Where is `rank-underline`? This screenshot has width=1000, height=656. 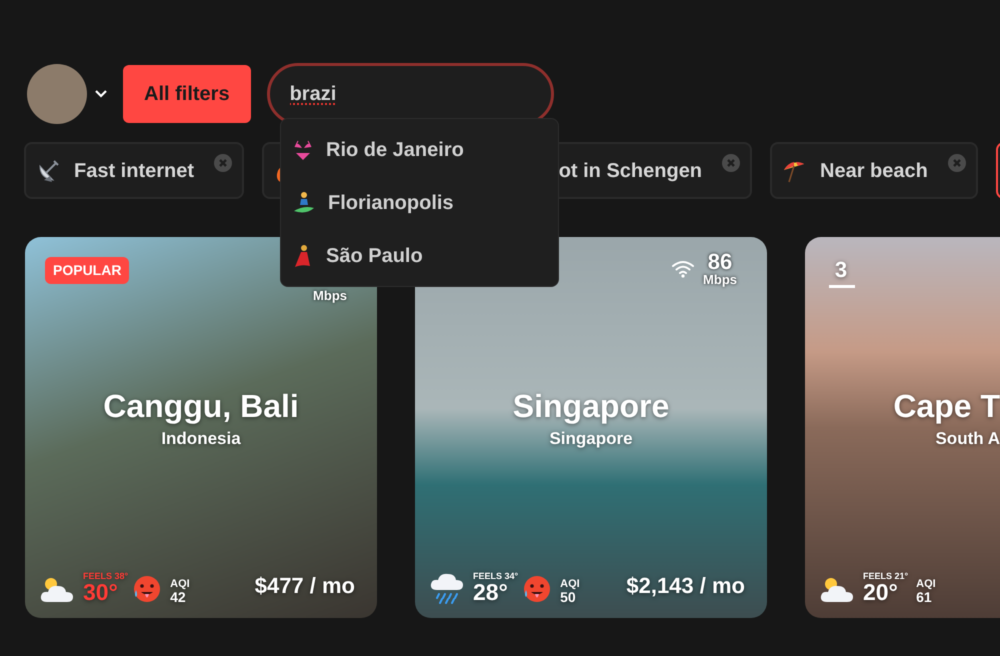
rank-underline is located at coordinates (842, 286).